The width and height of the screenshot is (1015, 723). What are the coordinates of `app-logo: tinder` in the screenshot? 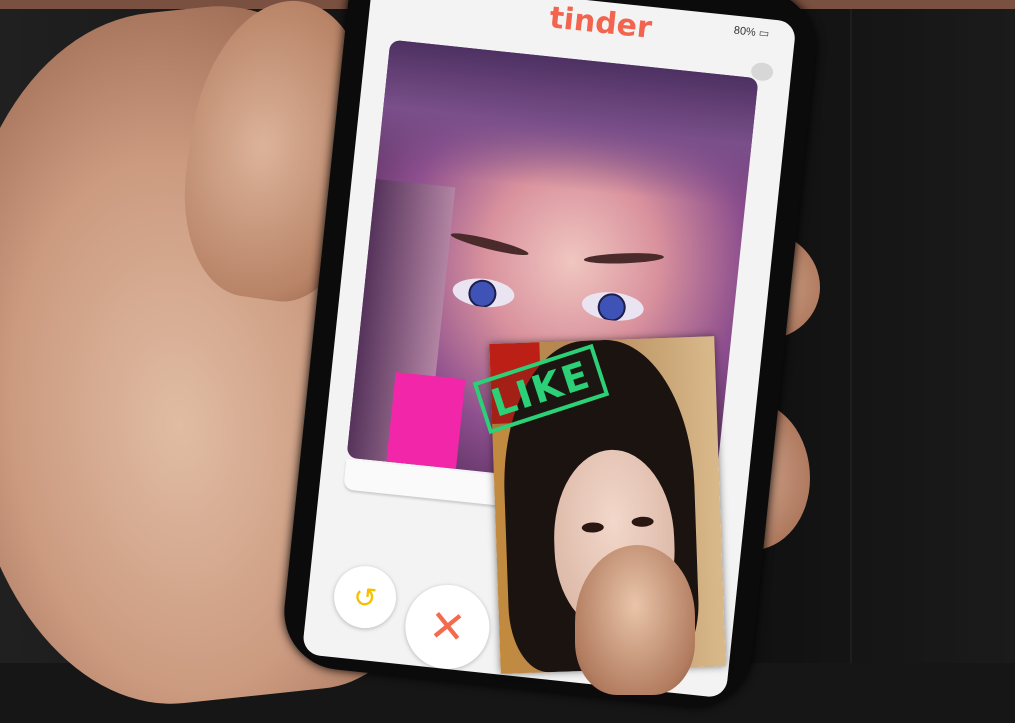 It's located at (600, 23).